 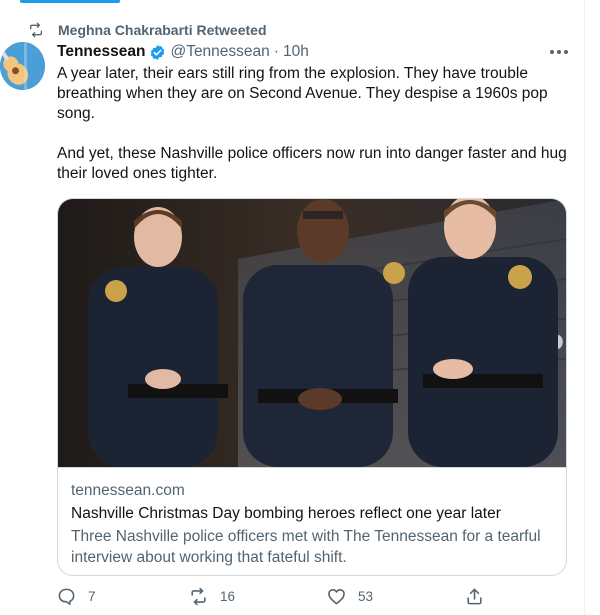 I want to click on more-options-button, so click(x=559, y=52).